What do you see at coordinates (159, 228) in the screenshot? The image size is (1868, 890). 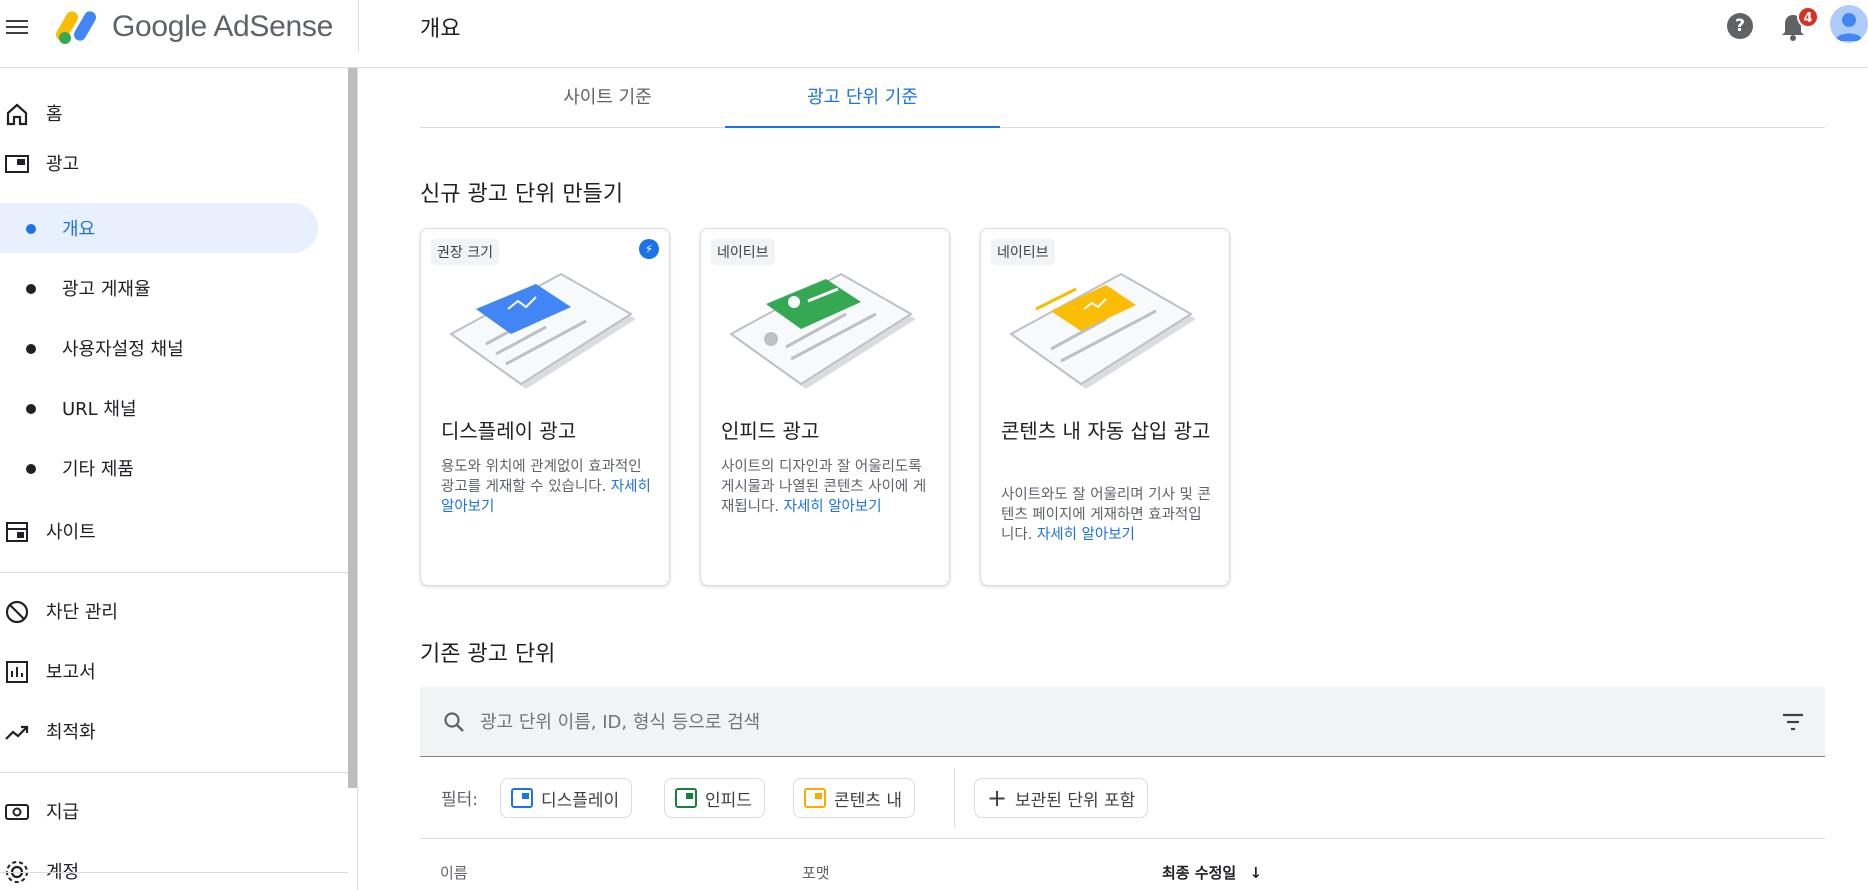 I see `sidebar-item-overview: 개요` at bounding box center [159, 228].